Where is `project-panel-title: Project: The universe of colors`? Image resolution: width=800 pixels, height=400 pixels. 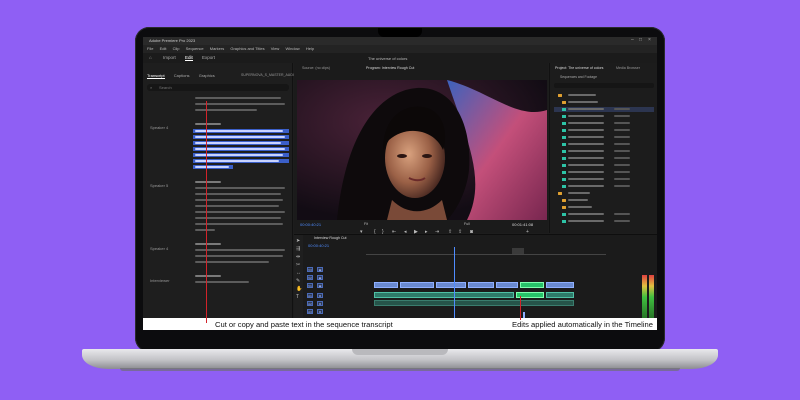
project-panel-title: Project: The universe of colors is located at coordinates (579, 68).